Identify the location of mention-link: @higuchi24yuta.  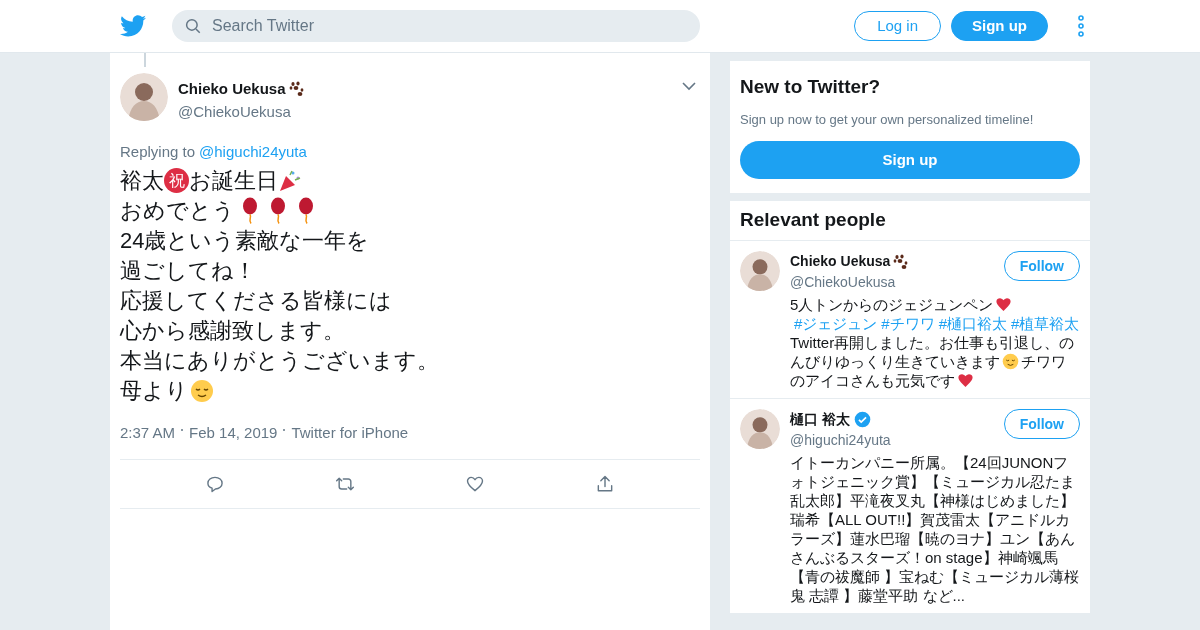
(253, 152).